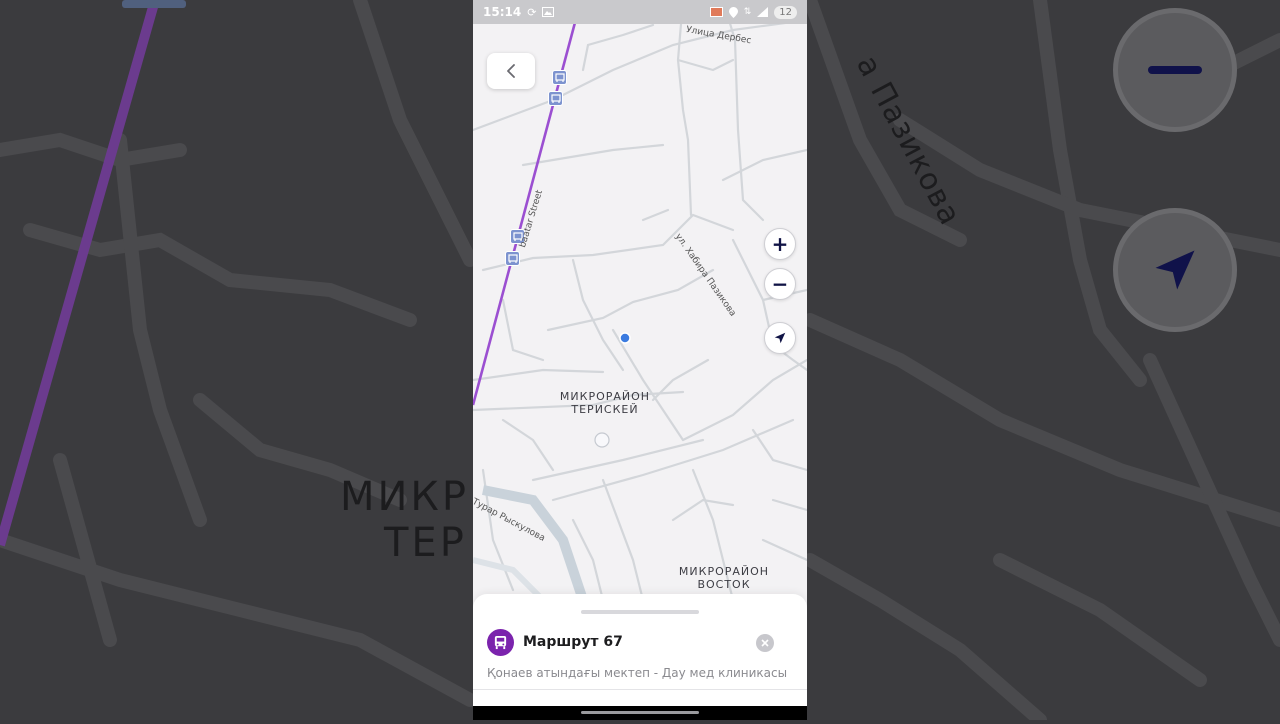 This screenshot has width=1280, height=724. I want to click on bus-icon, so click(500, 642).